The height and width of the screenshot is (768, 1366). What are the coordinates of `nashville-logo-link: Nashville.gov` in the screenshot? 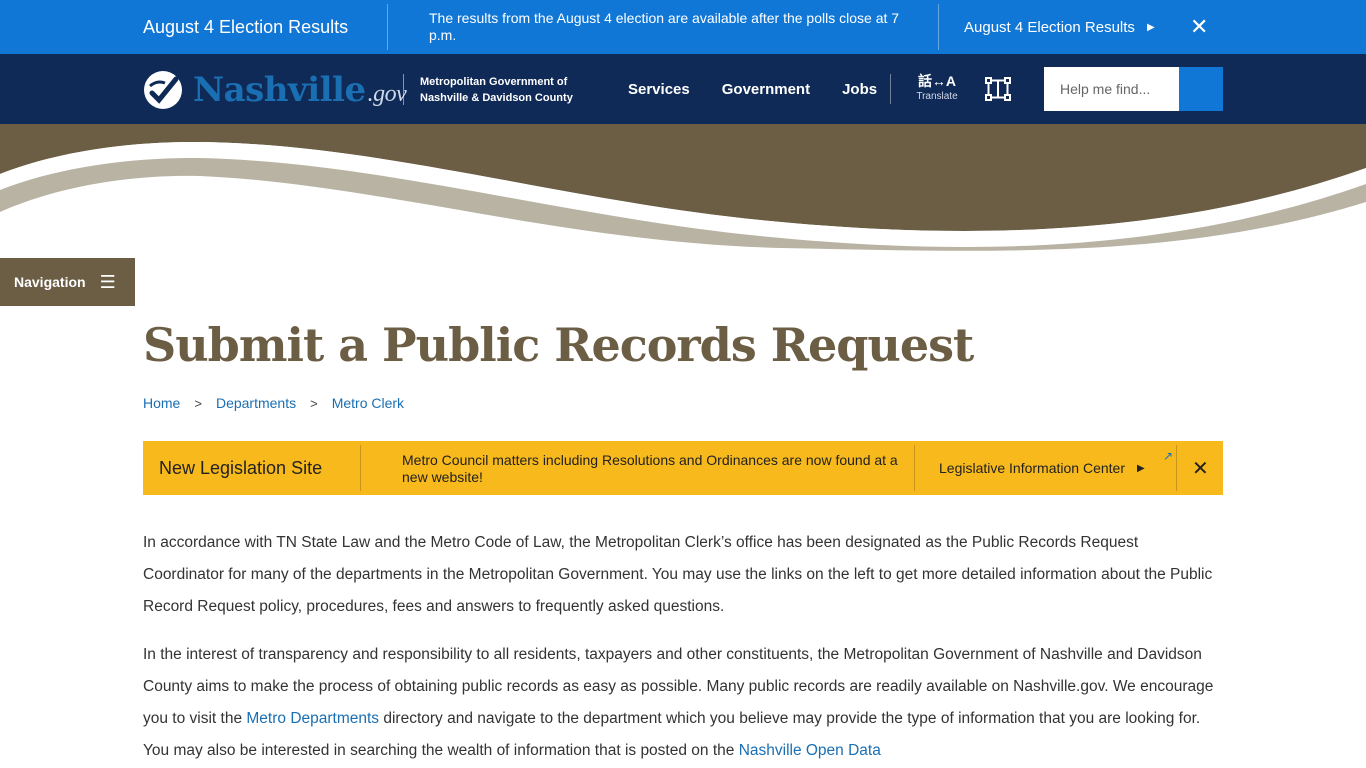 It's located at (275, 90).